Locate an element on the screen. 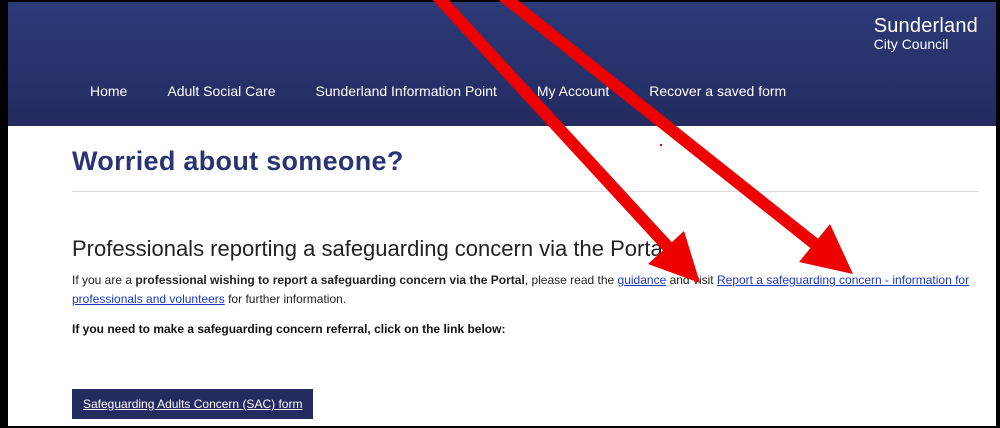 This screenshot has height=428, width=1000. nav-sunderland-information-point: Sunderland Information Point is located at coordinates (406, 91).